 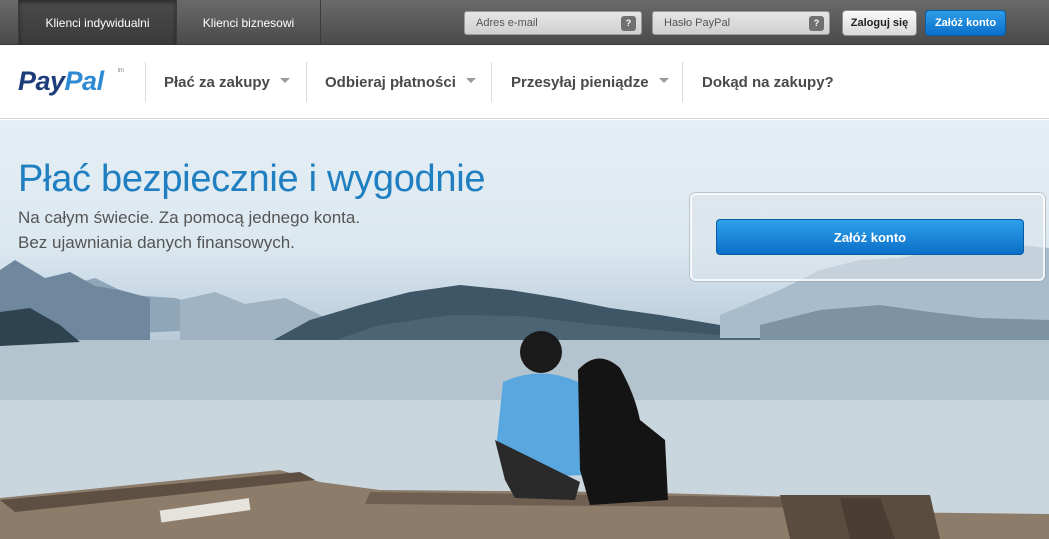 What do you see at coordinates (156, 242) in the screenshot?
I see `hero-subtitle-line2: Bez ujawniania danych finansowych.` at bounding box center [156, 242].